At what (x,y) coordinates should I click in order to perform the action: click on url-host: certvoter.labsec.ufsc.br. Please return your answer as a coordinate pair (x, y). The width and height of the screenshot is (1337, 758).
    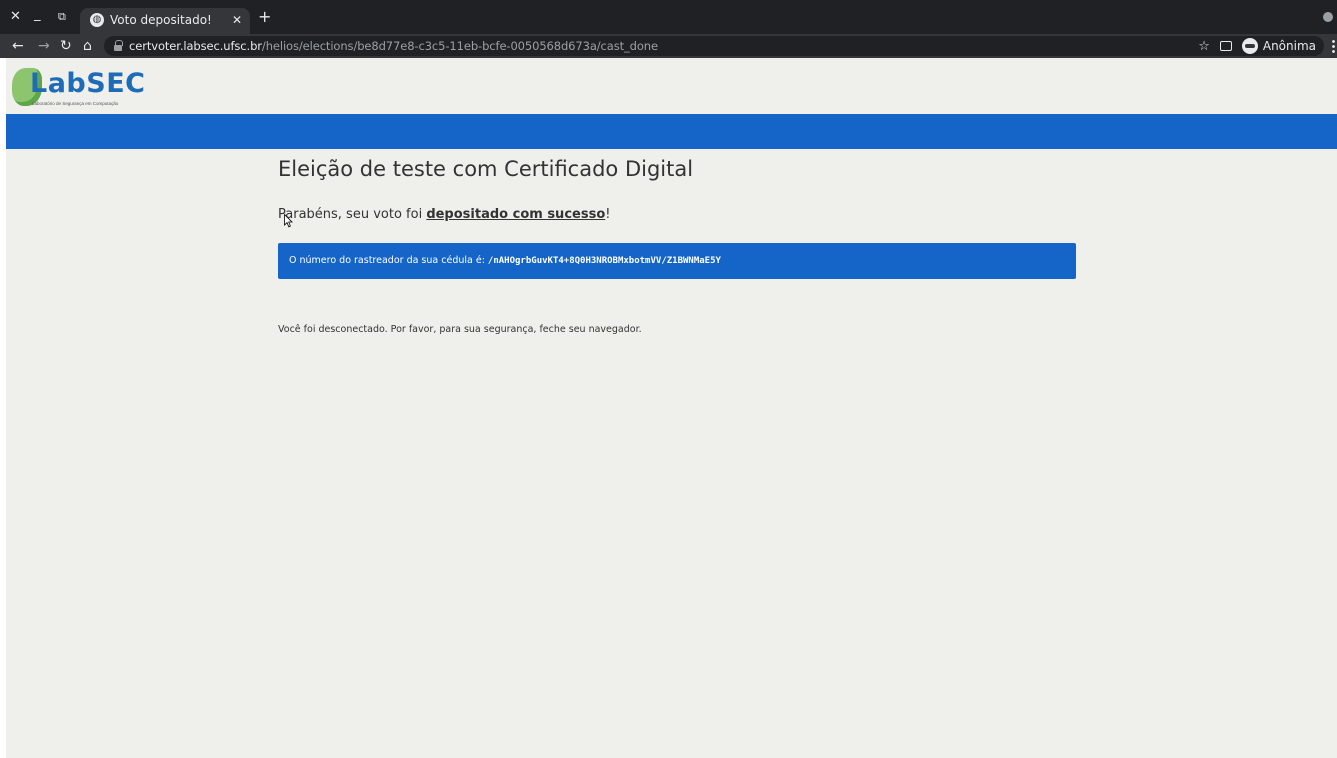
    Looking at the image, I should click on (195, 46).